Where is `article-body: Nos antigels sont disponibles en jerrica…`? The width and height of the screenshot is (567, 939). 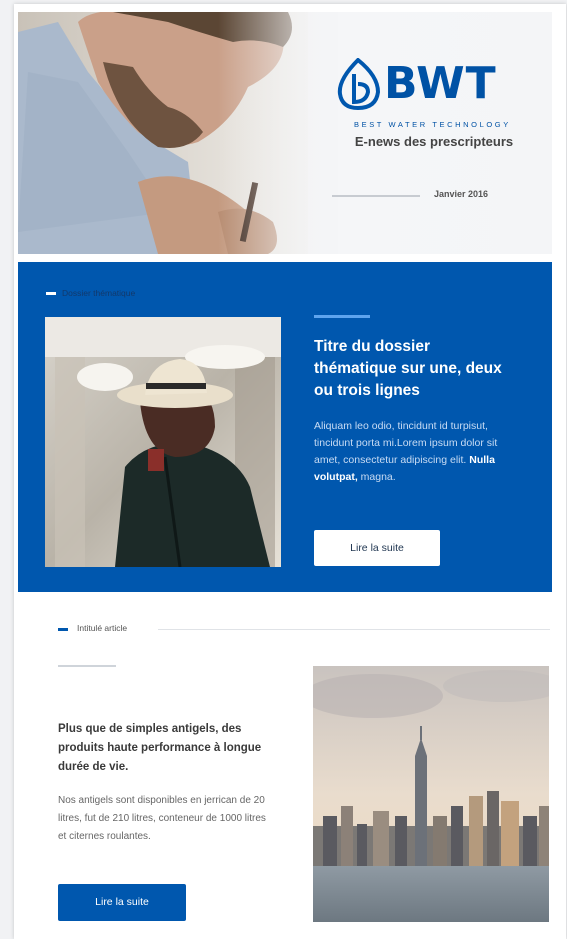 article-body: Nos antigels sont disponibles en jerrica… is located at coordinates (162, 818).